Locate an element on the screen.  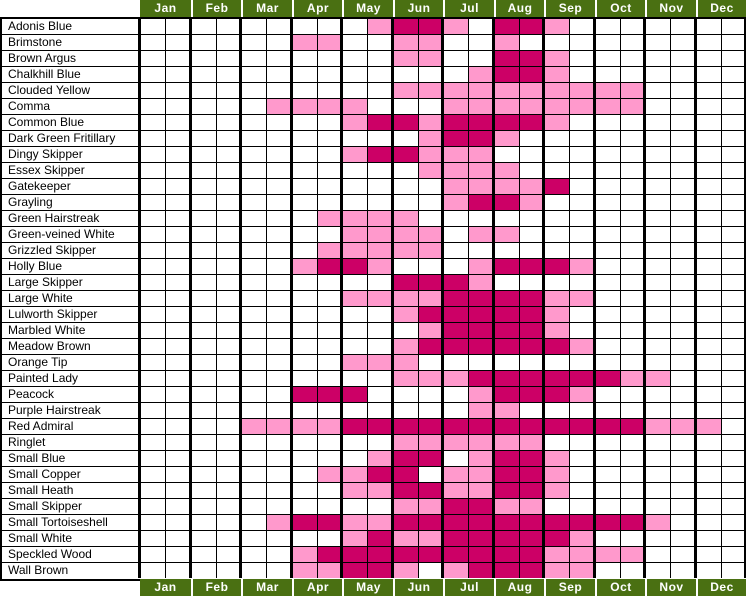
species-row: Holly Blue is located at coordinates (374, 267).